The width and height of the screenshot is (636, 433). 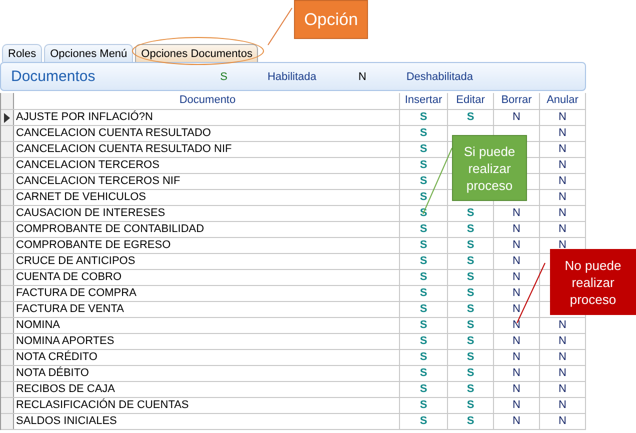 What do you see at coordinates (196, 53) in the screenshot?
I see `tab: Opciones Documentos` at bounding box center [196, 53].